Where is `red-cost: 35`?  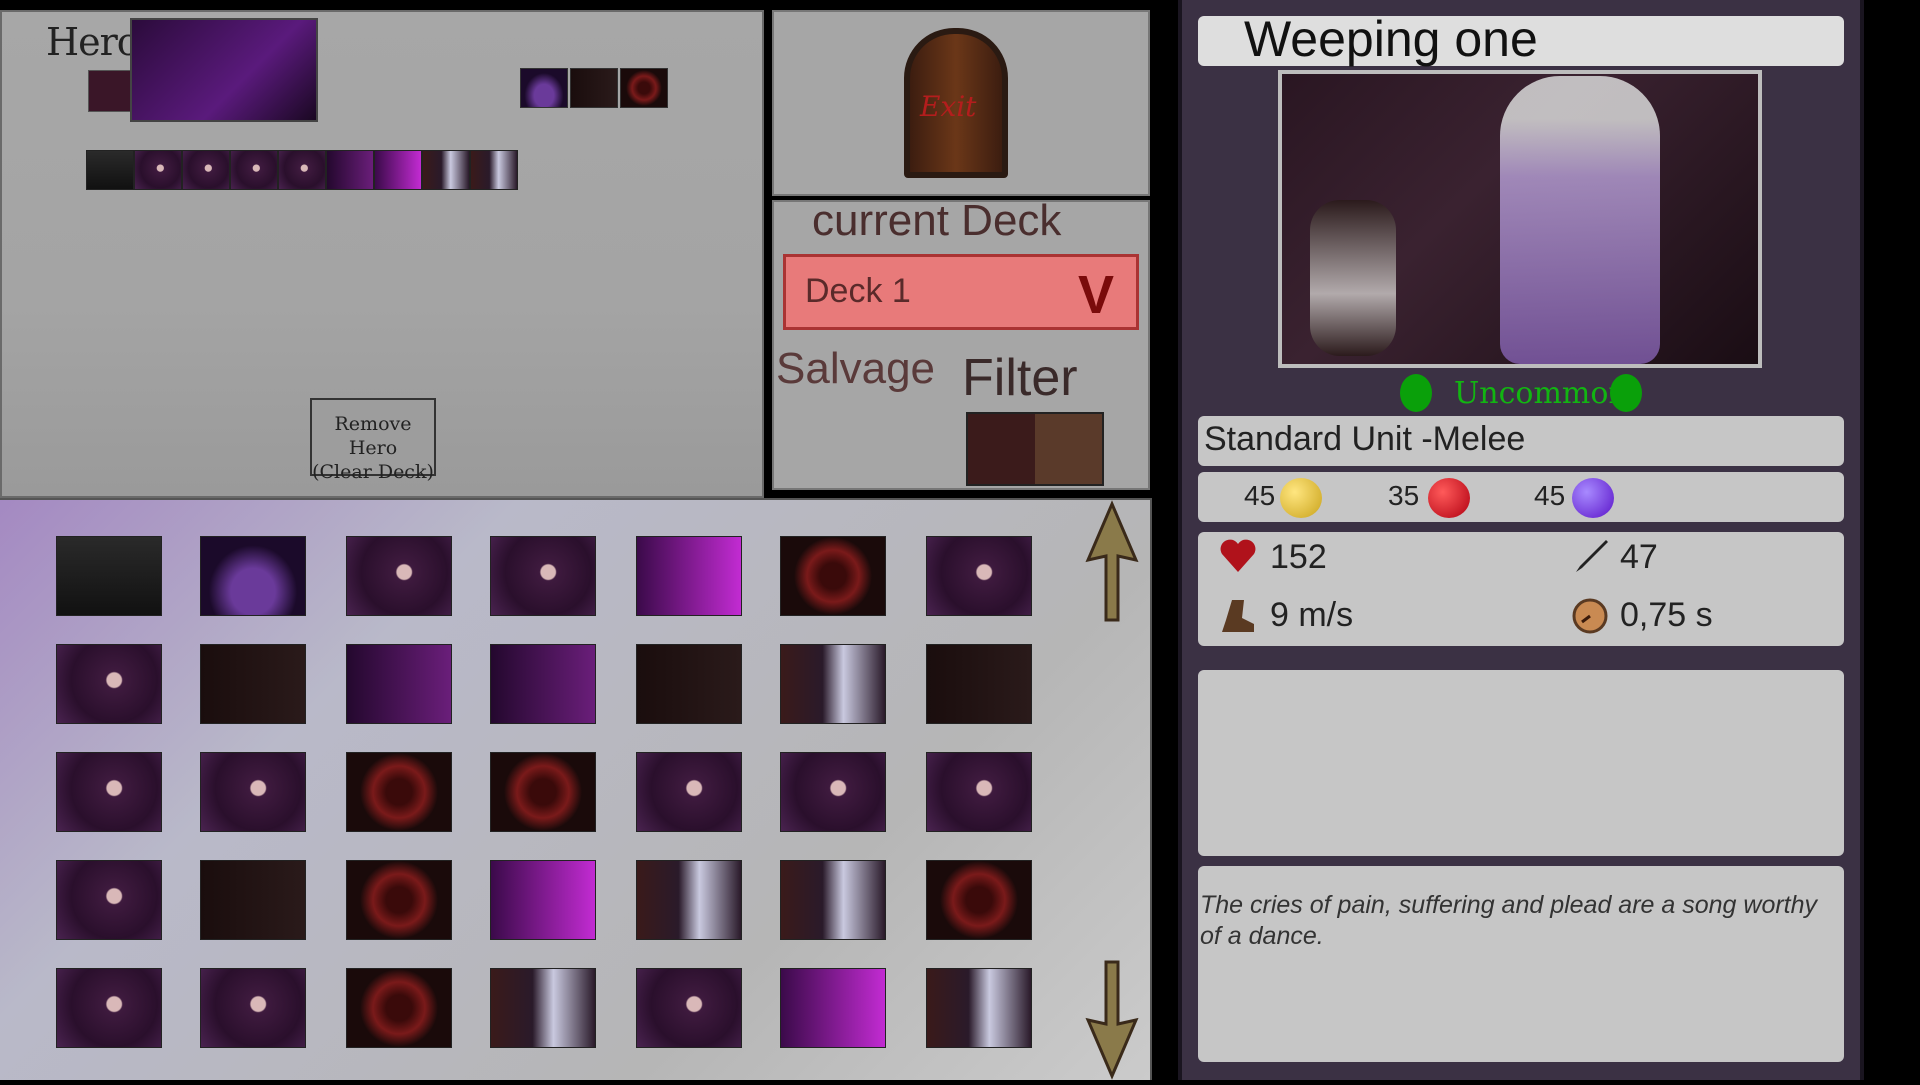
red-cost: 35 is located at coordinates (1404, 495).